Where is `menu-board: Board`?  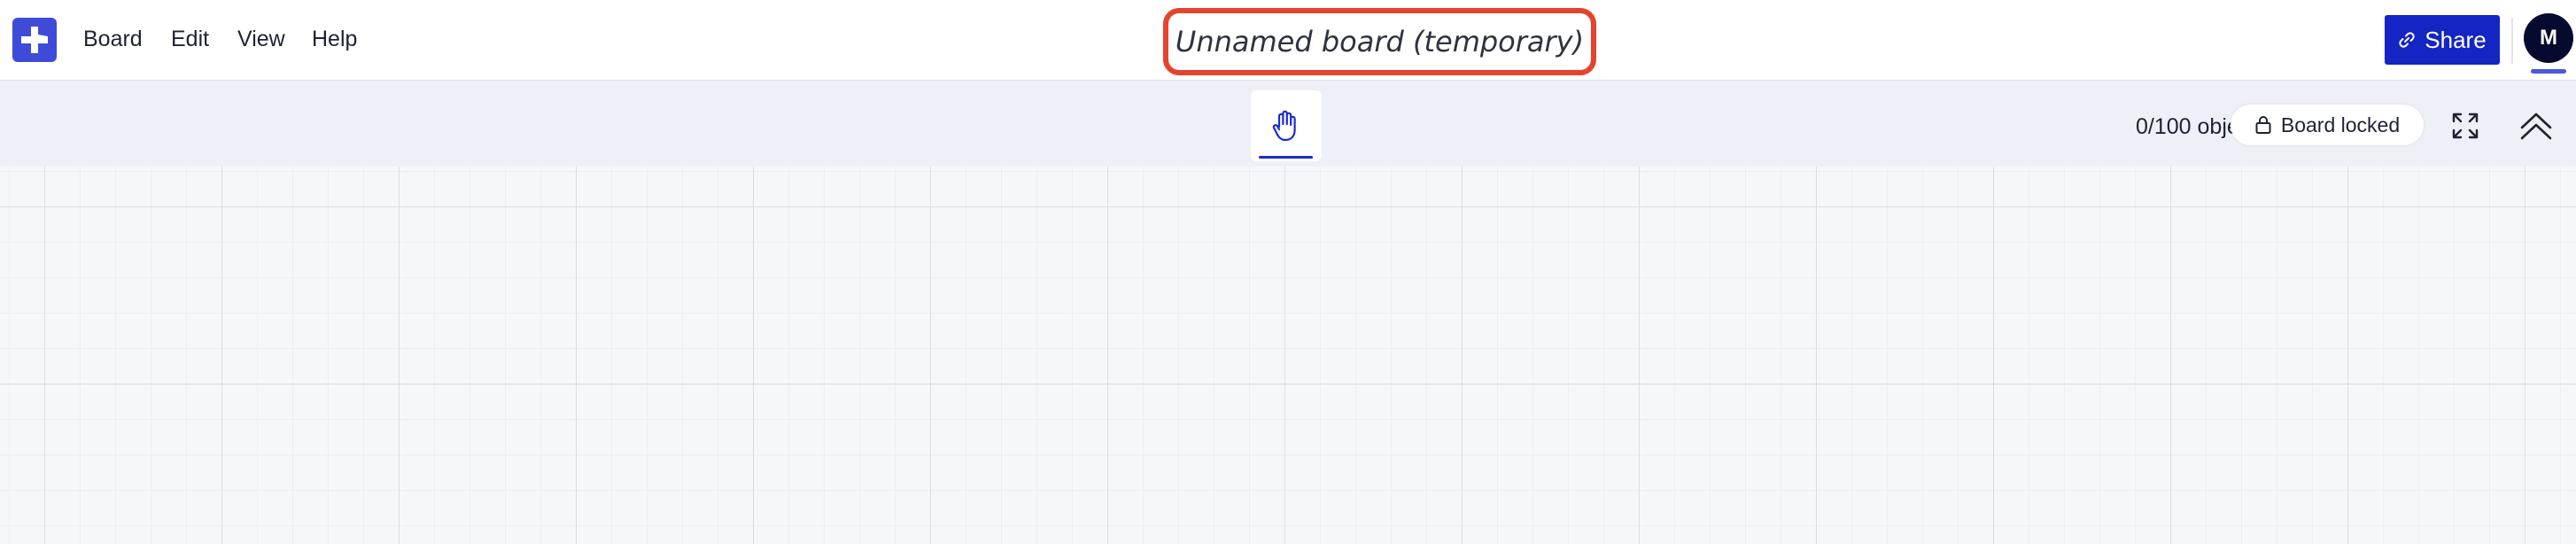
menu-board: Board is located at coordinates (113, 39).